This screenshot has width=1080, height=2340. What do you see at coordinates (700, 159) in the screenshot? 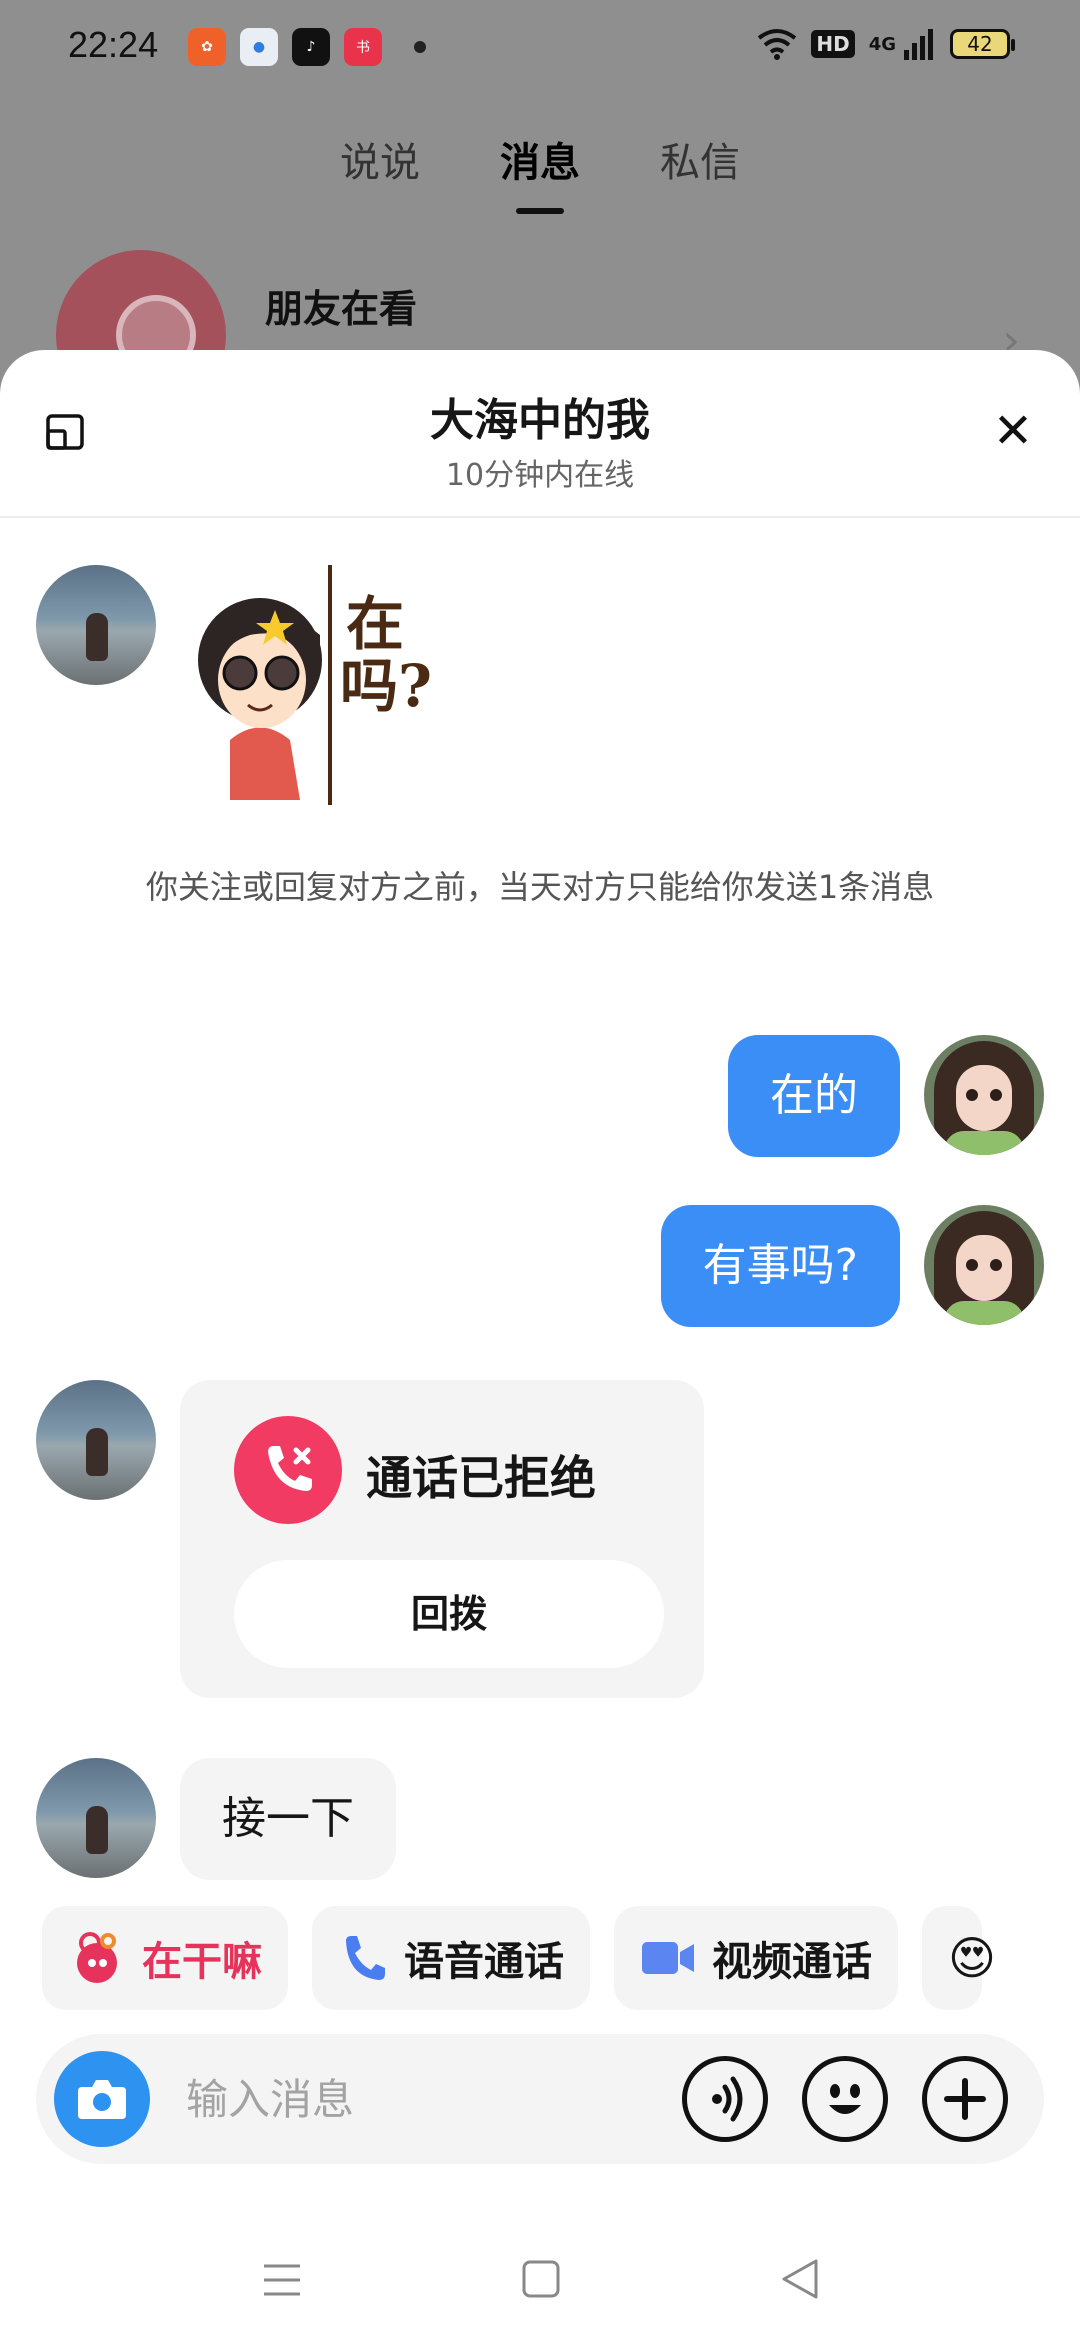
I see `tab-private-messages: 私信` at bounding box center [700, 159].